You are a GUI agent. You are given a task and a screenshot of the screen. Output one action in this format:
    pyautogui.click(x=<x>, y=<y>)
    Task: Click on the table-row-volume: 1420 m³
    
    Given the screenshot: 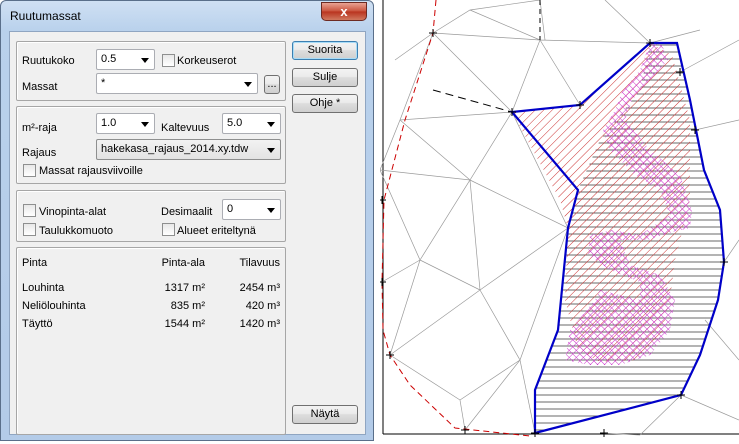 What is the action you would take?
    pyautogui.click(x=259, y=324)
    